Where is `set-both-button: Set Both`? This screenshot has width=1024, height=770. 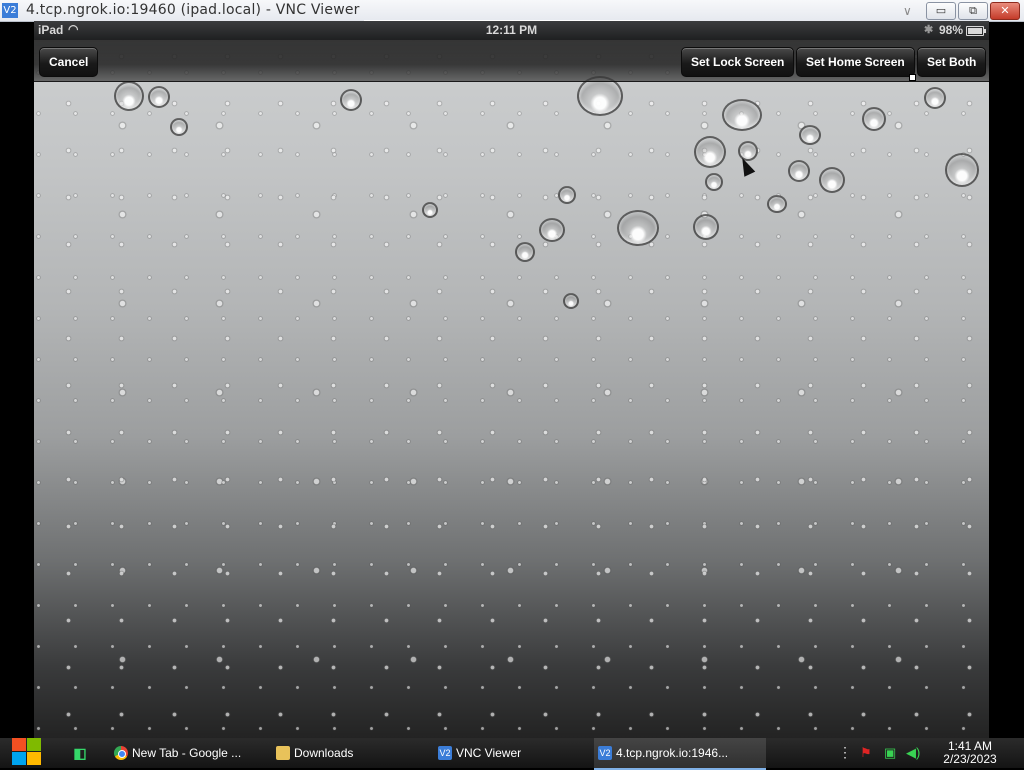 set-both-button: Set Both is located at coordinates (952, 62).